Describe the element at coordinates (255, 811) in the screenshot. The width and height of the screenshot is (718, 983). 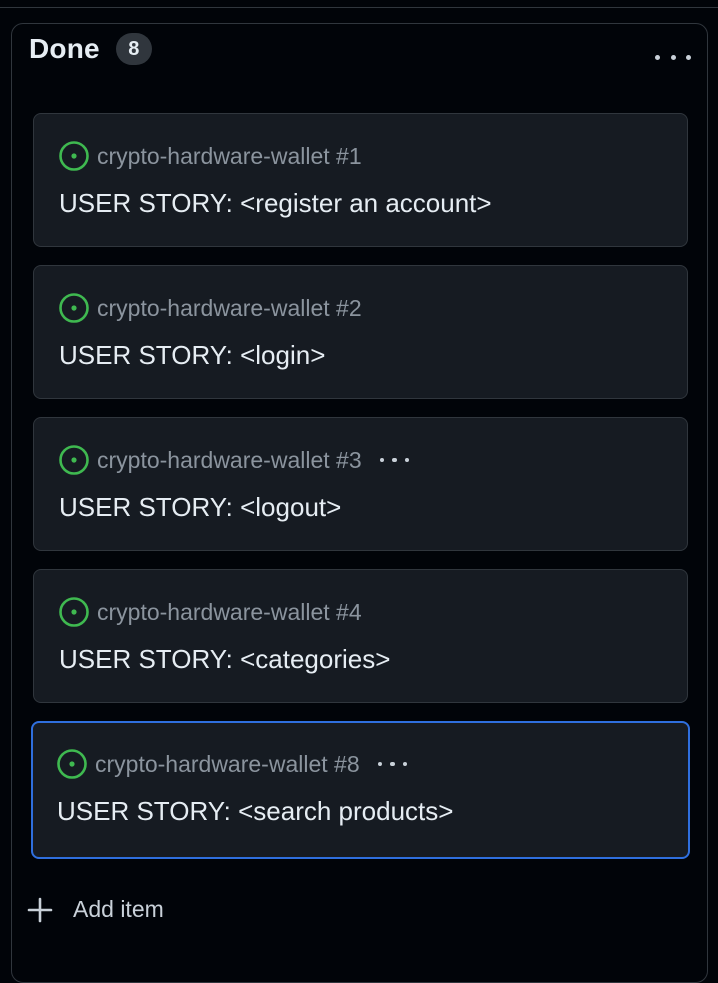
I see `issue-title: USER STORY: <search products>` at that location.